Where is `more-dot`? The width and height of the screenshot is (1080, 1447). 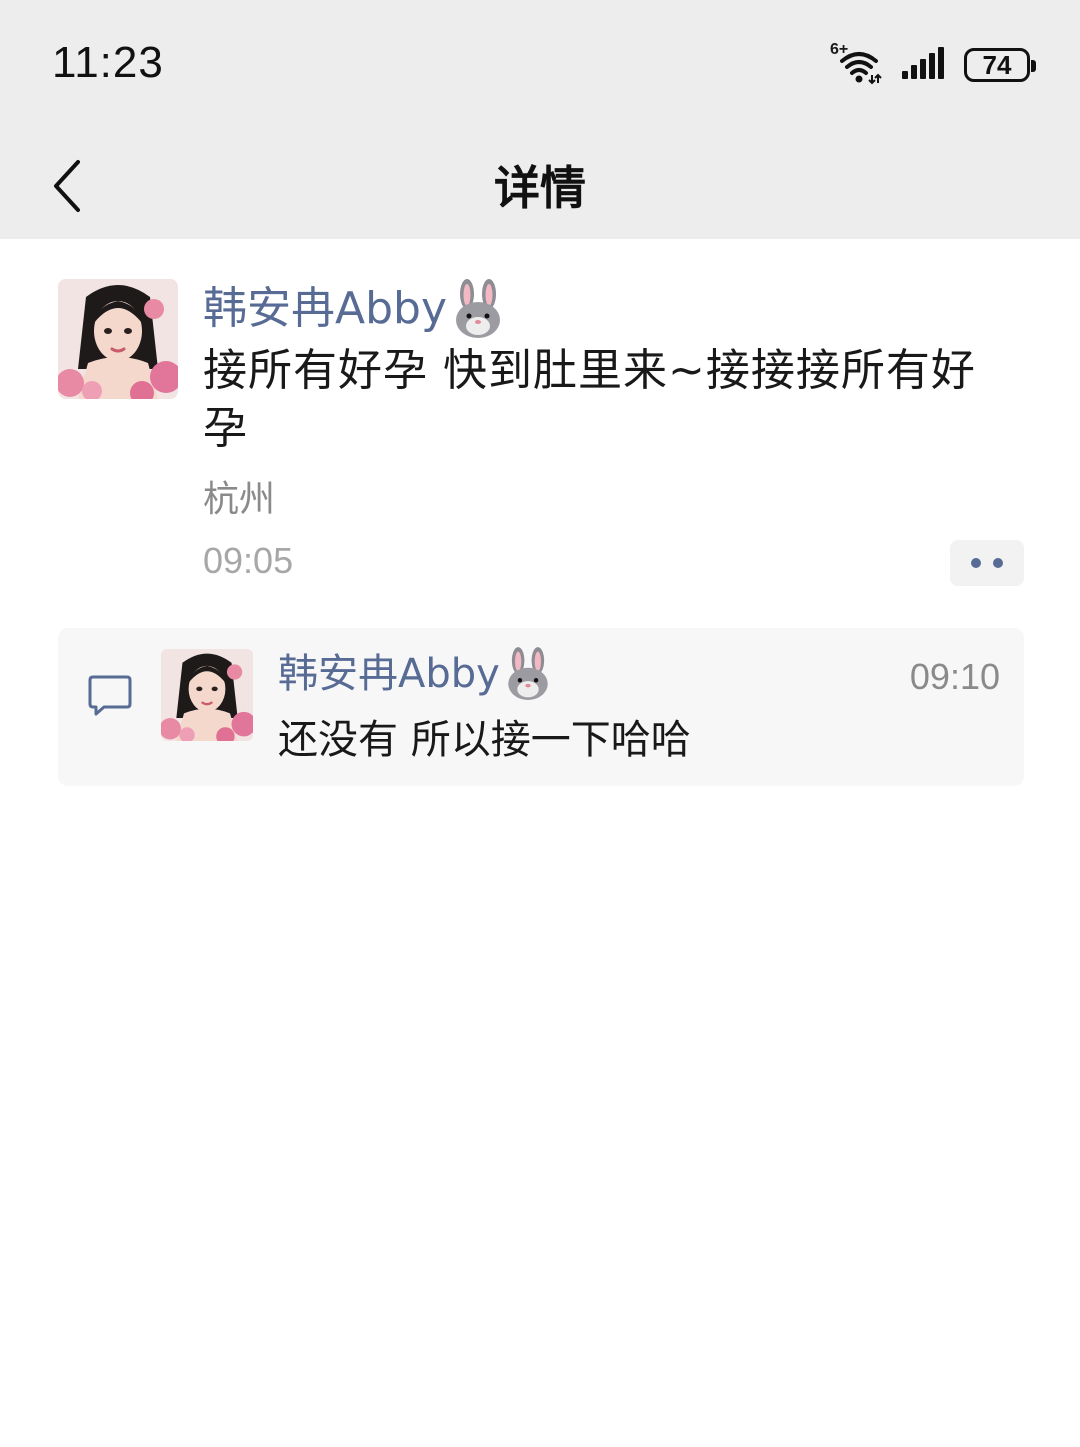 more-dot is located at coordinates (998, 563).